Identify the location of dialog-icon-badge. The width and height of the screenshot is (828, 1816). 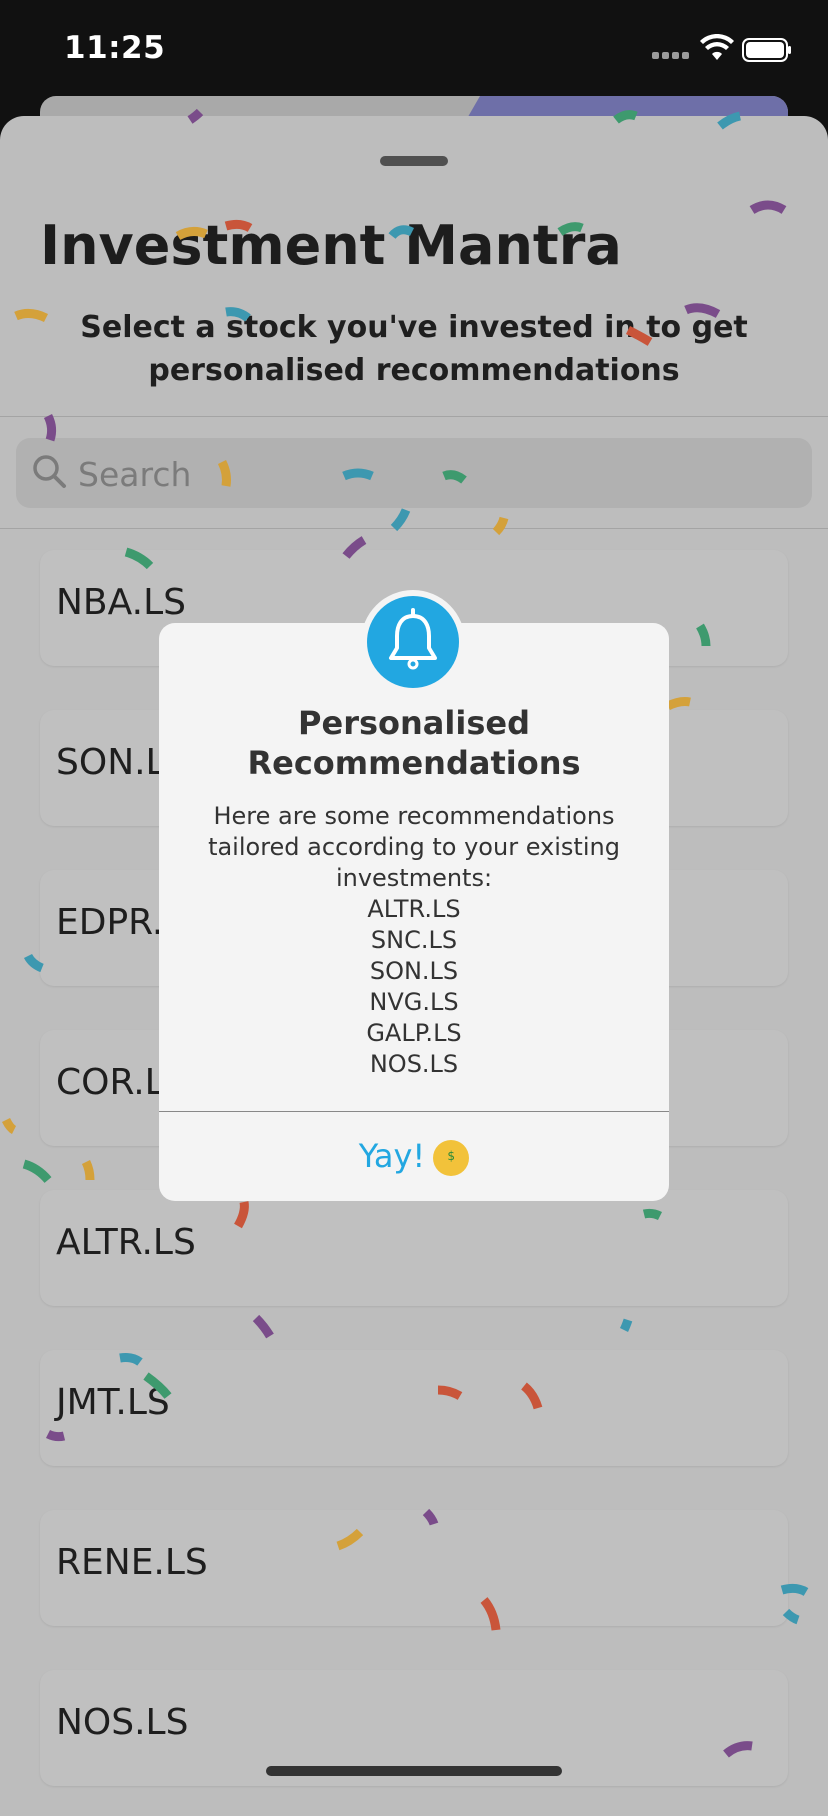
(413, 642).